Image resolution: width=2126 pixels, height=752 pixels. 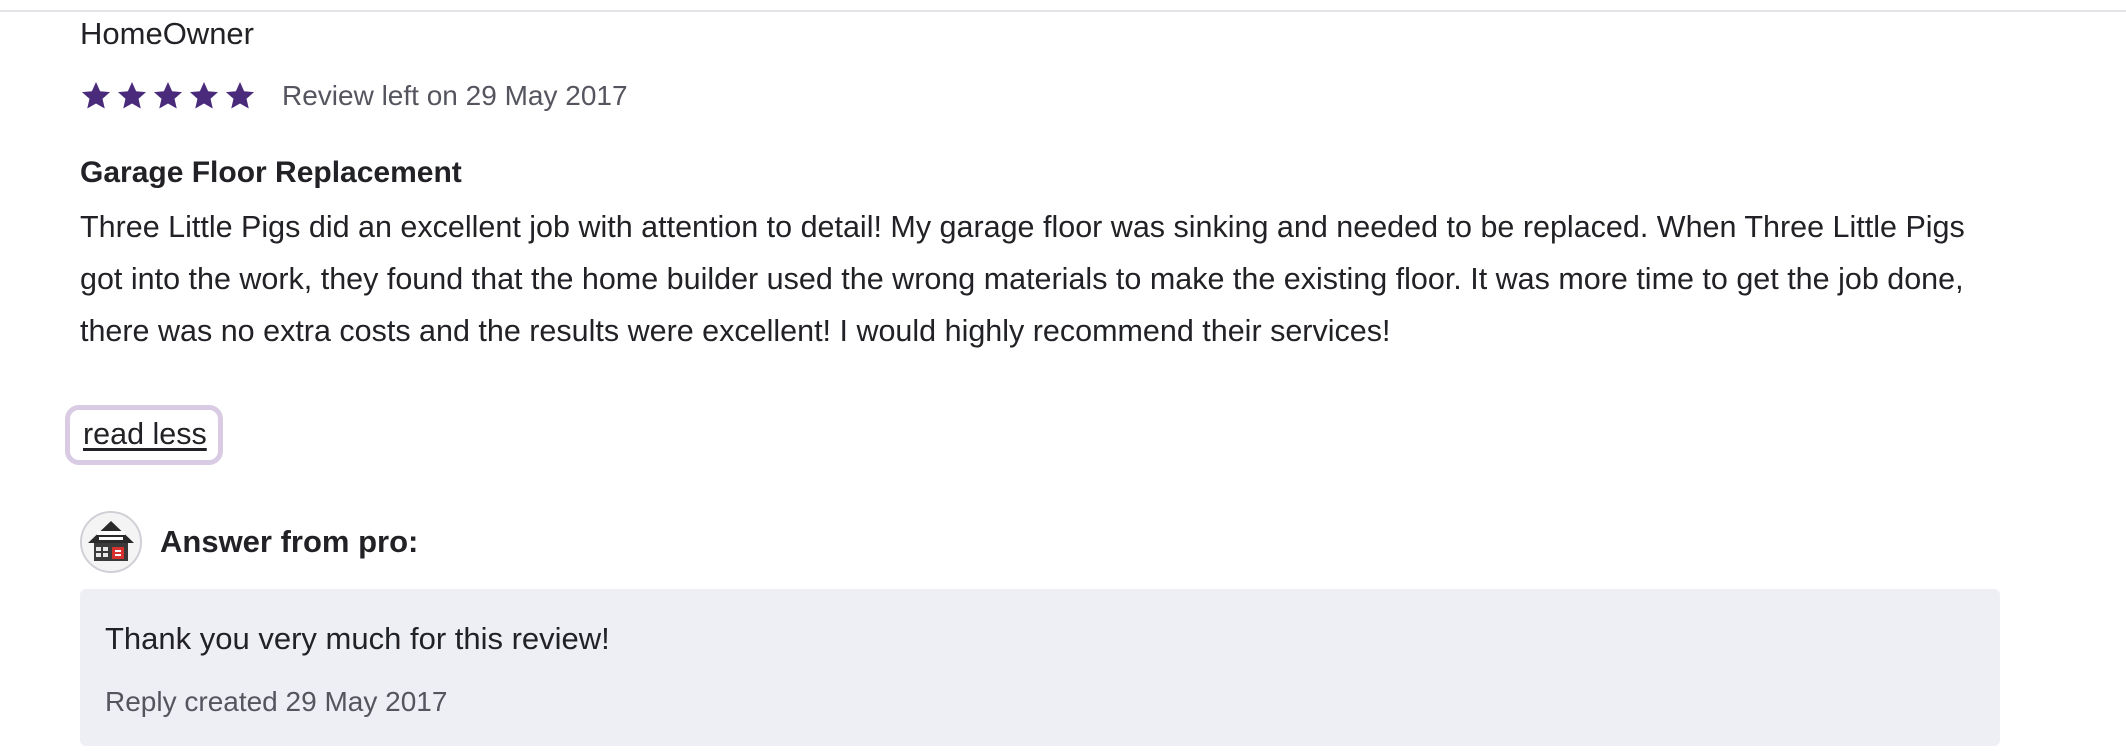 What do you see at coordinates (111, 542) in the screenshot?
I see `pro-logo-avatar` at bounding box center [111, 542].